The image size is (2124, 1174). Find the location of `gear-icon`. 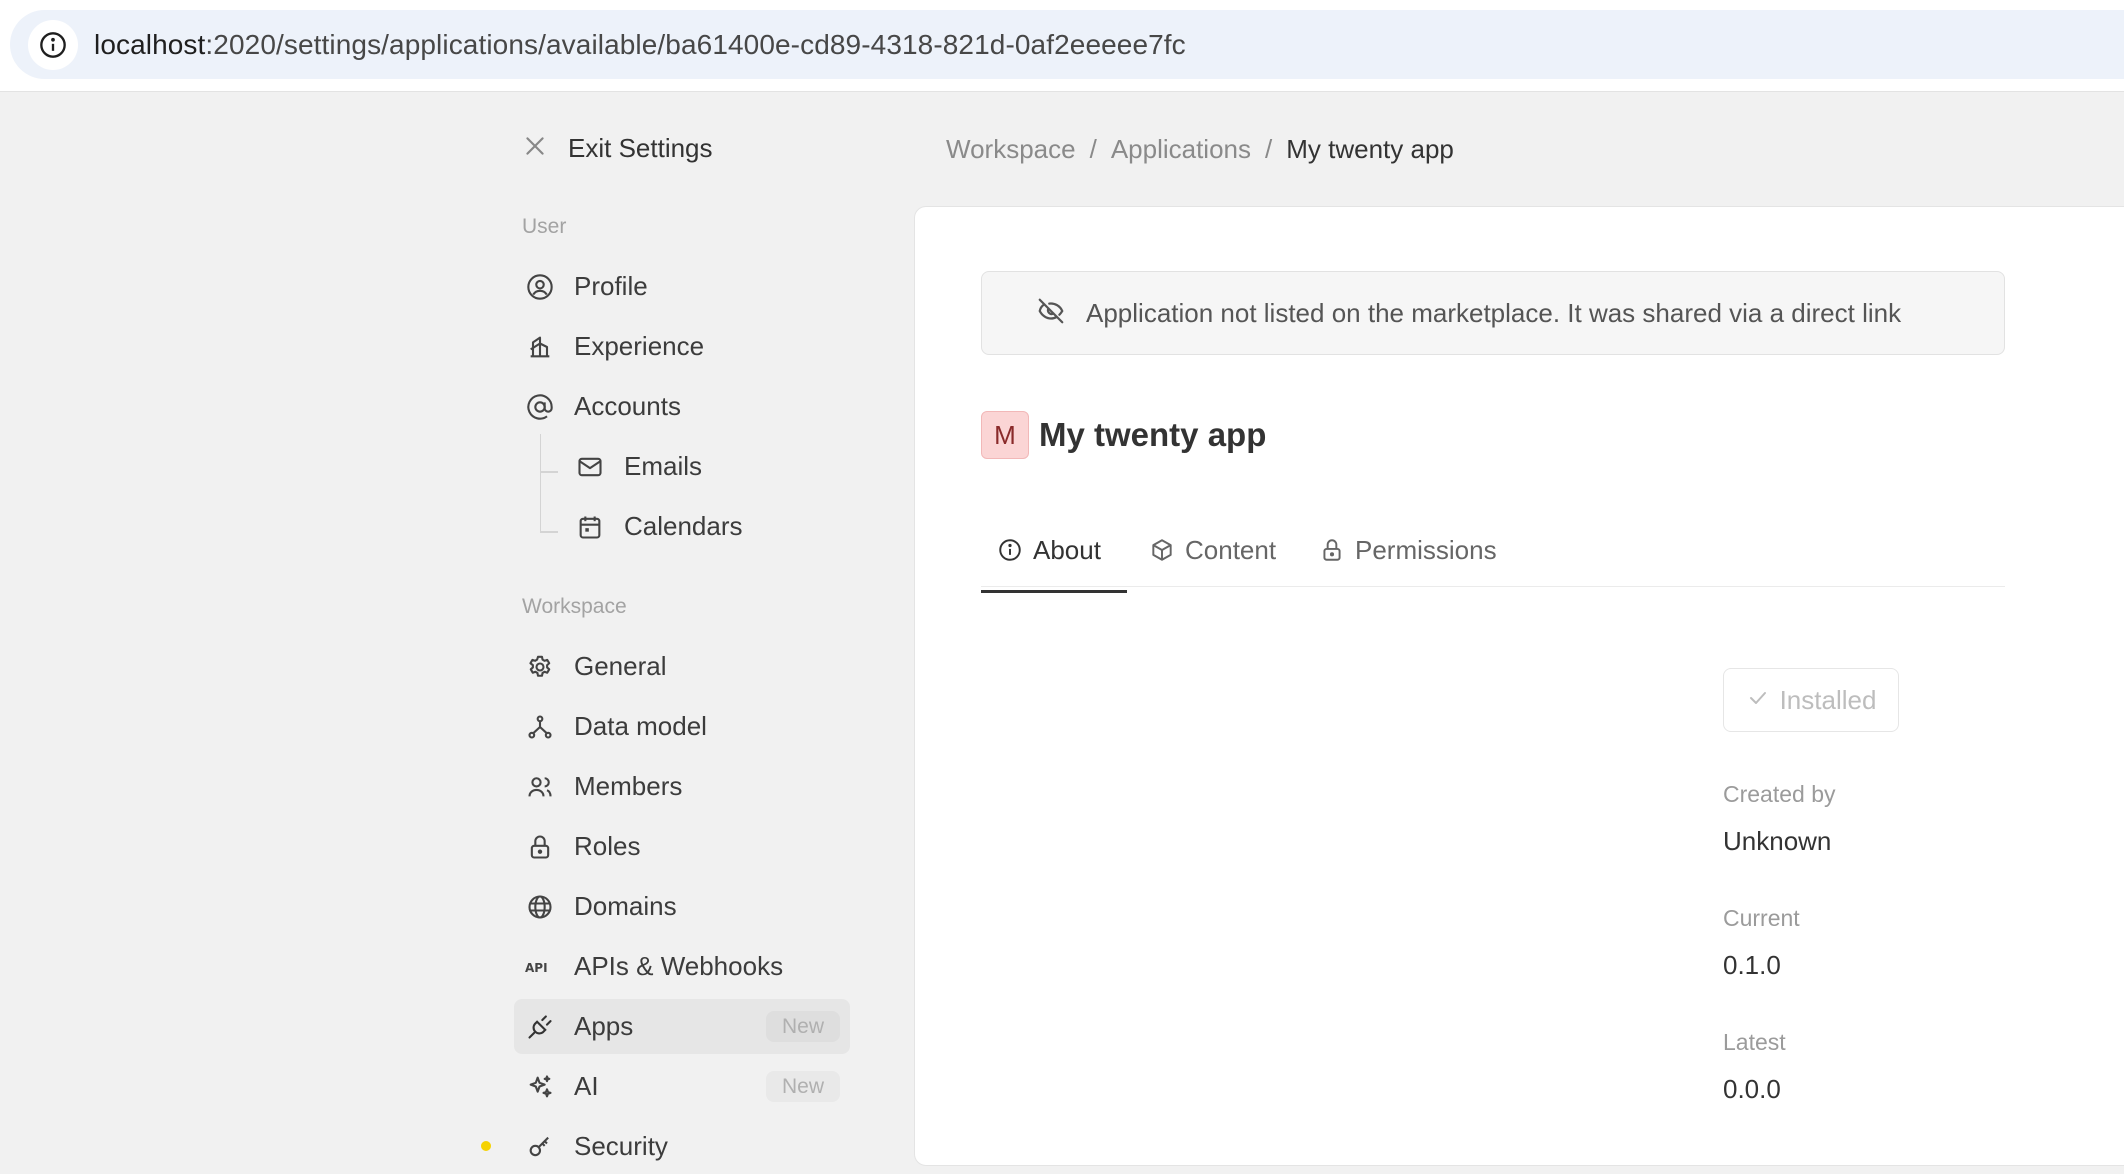

gear-icon is located at coordinates (540, 667).